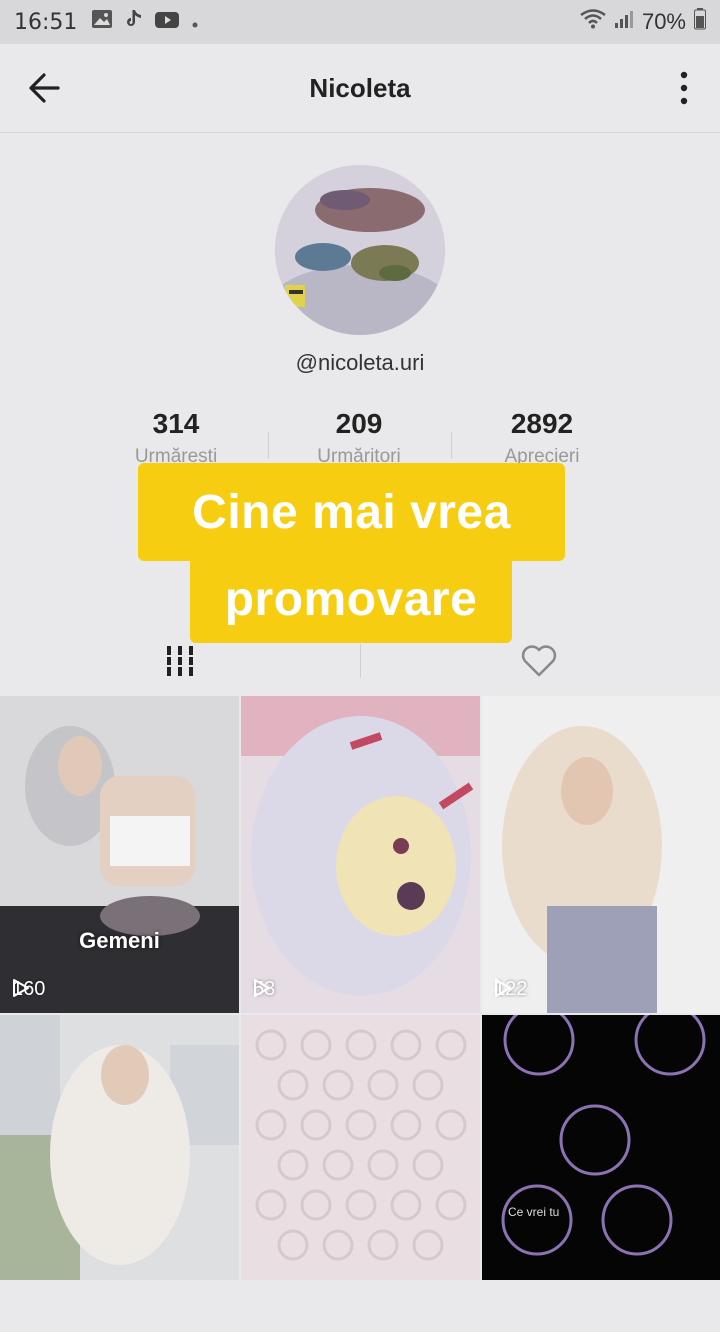  Describe the element at coordinates (360, 250) in the screenshot. I see `avatar` at that location.